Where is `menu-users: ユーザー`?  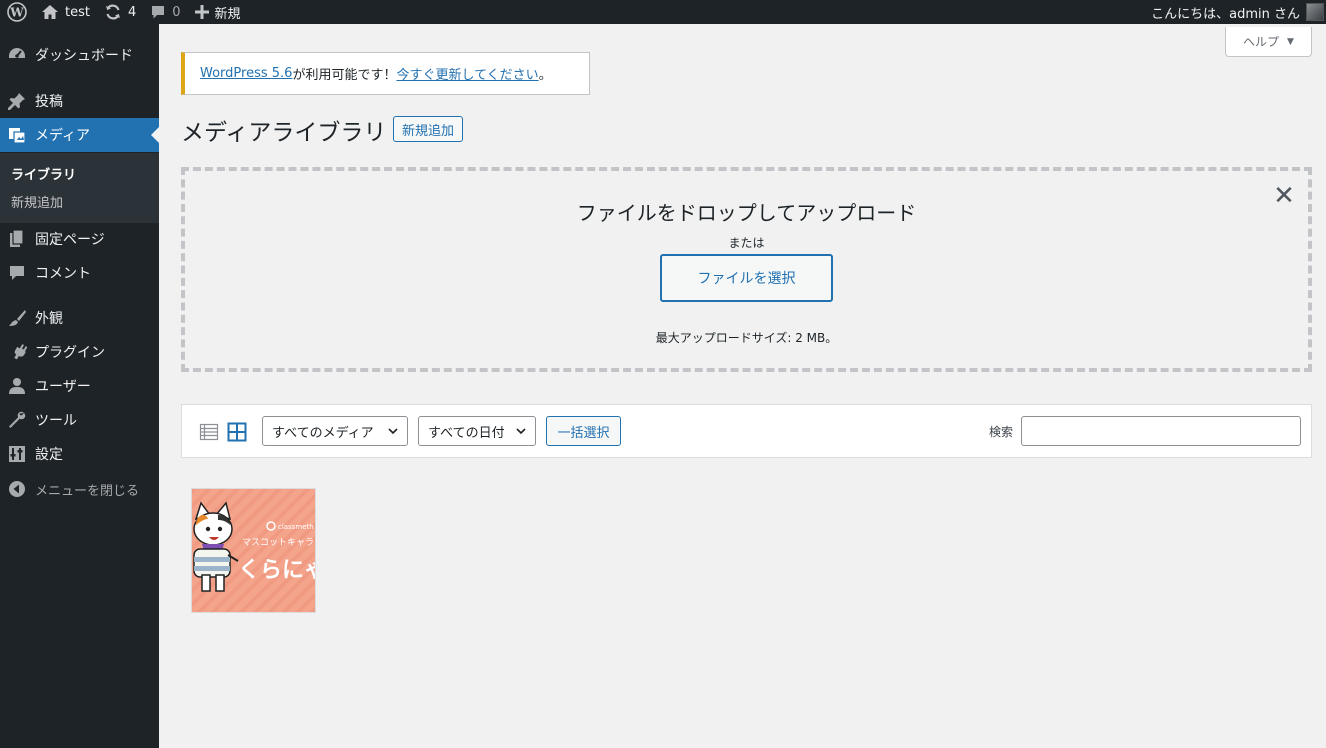
menu-users: ユーザー is located at coordinates (79, 386).